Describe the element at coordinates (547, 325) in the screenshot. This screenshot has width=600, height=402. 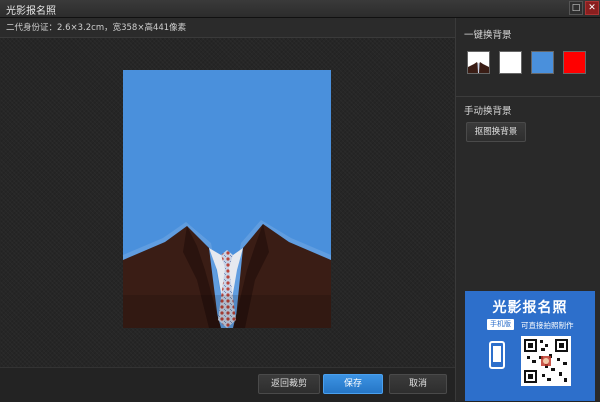
I see `ad-subtitle: 可直接拍照制作` at that location.